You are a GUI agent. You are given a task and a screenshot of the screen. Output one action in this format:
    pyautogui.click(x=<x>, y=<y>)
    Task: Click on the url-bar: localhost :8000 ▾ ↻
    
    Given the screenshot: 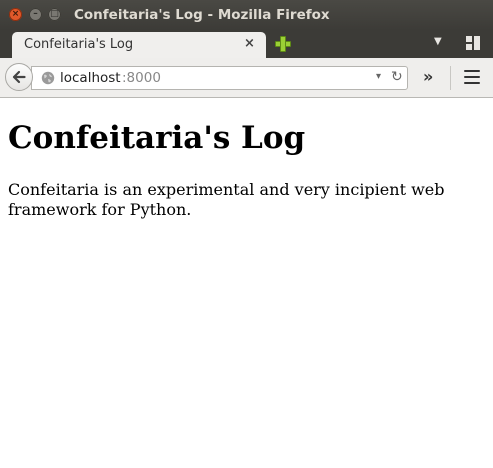 What is the action you would take?
    pyautogui.click(x=219, y=78)
    